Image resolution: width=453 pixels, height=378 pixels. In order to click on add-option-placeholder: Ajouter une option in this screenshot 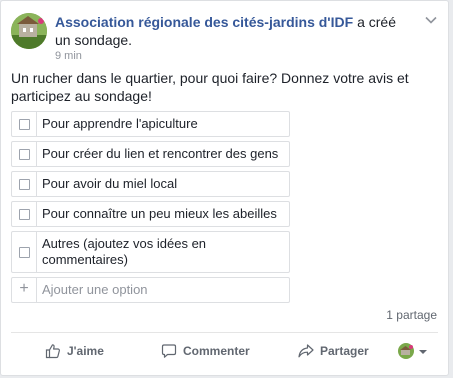, I will do `click(95, 289)`.